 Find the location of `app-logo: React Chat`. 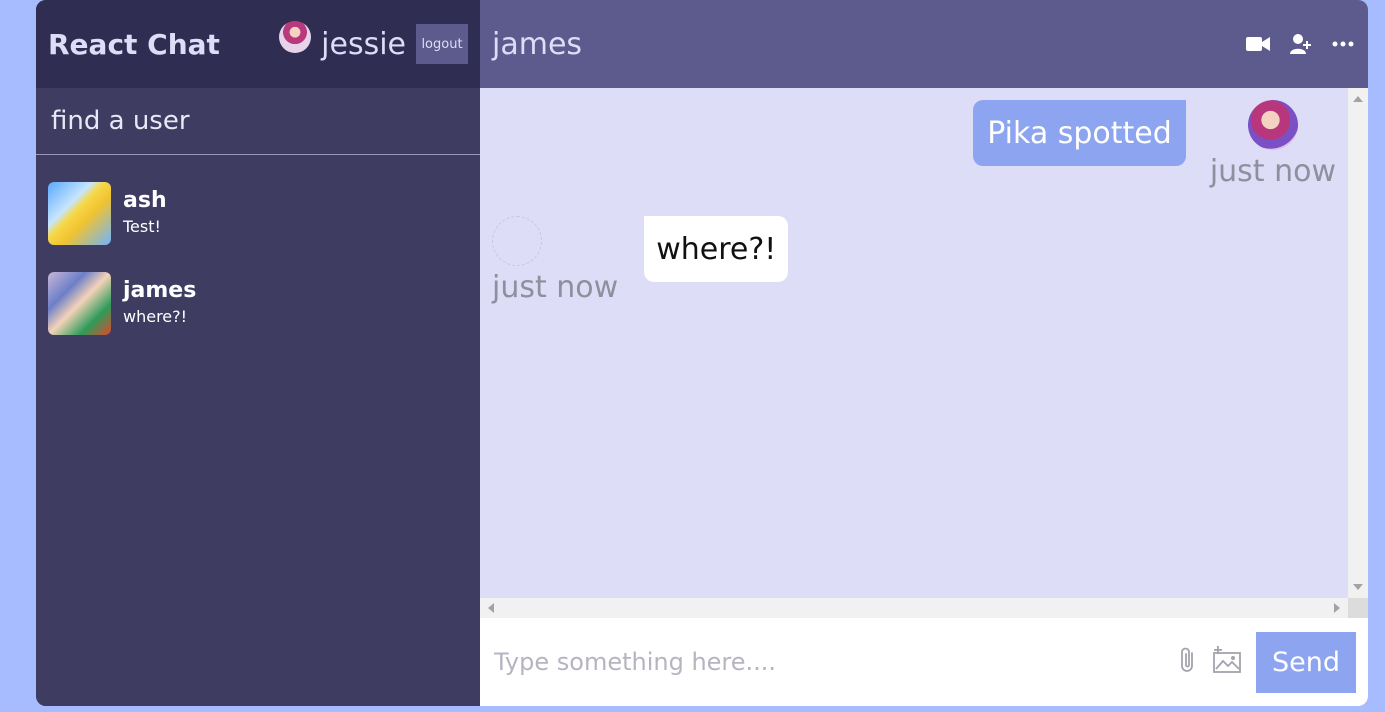

app-logo: React Chat is located at coordinates (134, 44).